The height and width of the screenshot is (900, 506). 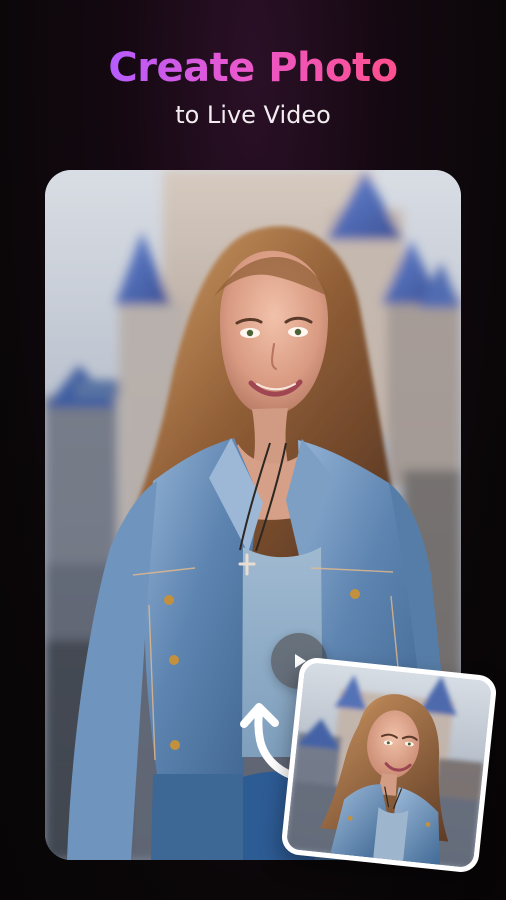 What do you see at coordinates (253, 115) in the screenshot?
I see `promo-subtitle: to Live Video` at bounding box center [253, 115].